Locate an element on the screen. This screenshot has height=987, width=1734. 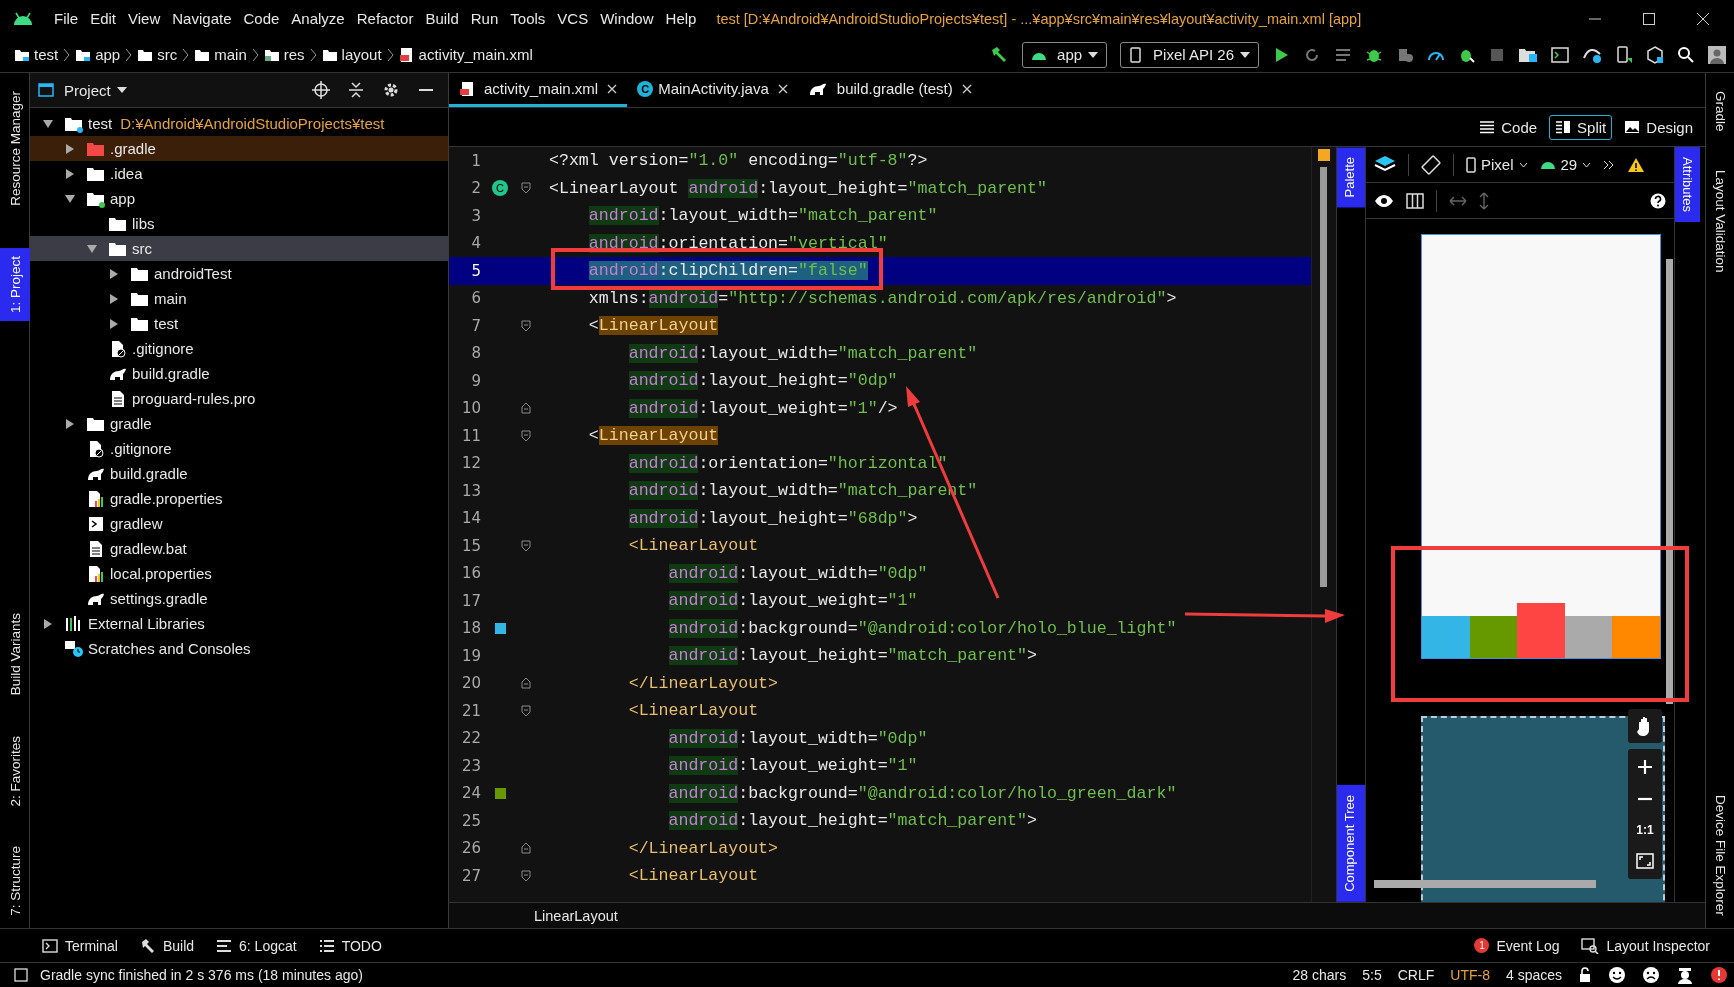
tree-item: External Libraries is located at coordinates (239, 623).